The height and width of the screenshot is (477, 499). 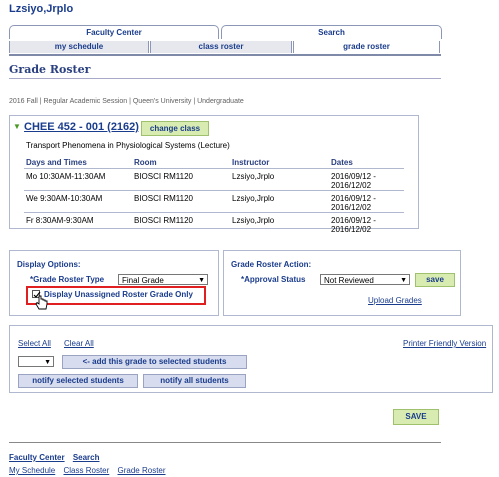 I want to click on row-days: Fr 8:30AM-9:30AM, so click(x=60, y=220).